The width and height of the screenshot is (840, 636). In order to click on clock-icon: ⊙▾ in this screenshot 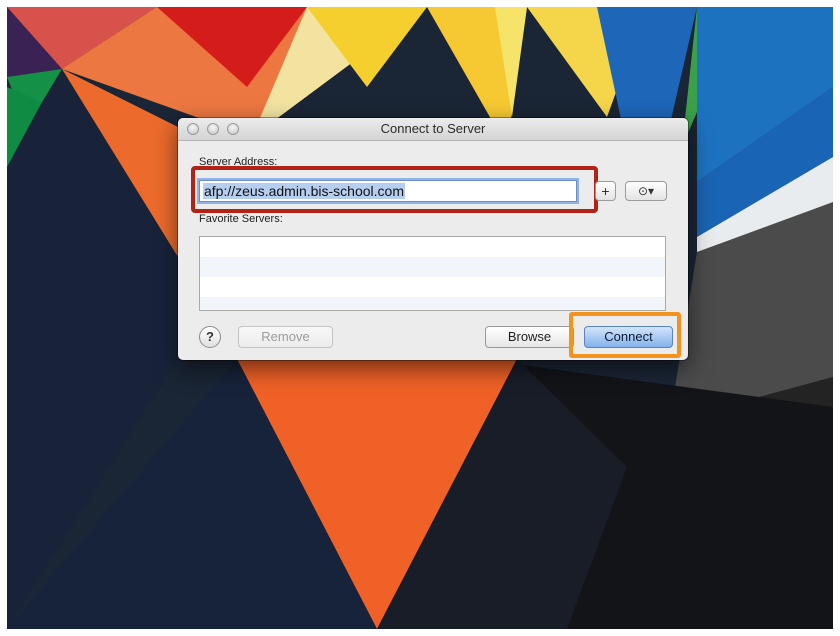, I will do `click(646, 191)`.